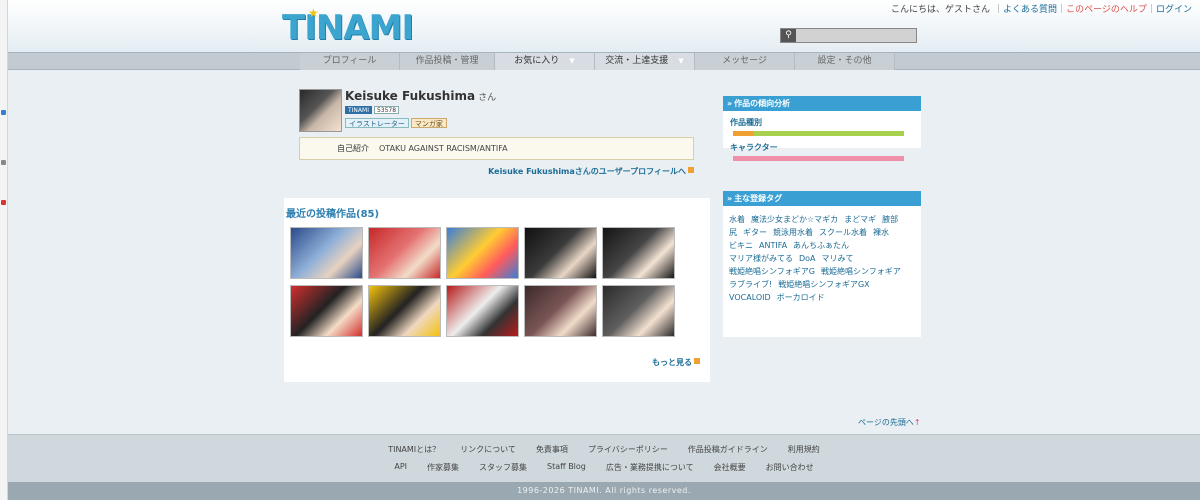  What do you see at coordinates (377, 123) in the screenshot?
I see `role-illustrator-badge: イラストレーター` at bounding box center [377, 123].